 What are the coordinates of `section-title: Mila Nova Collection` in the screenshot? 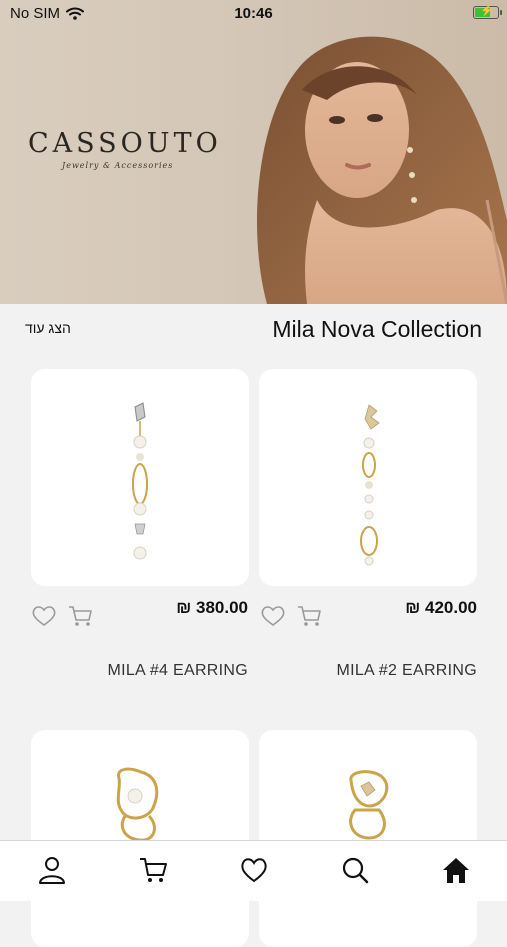 It's located at (377, 329).